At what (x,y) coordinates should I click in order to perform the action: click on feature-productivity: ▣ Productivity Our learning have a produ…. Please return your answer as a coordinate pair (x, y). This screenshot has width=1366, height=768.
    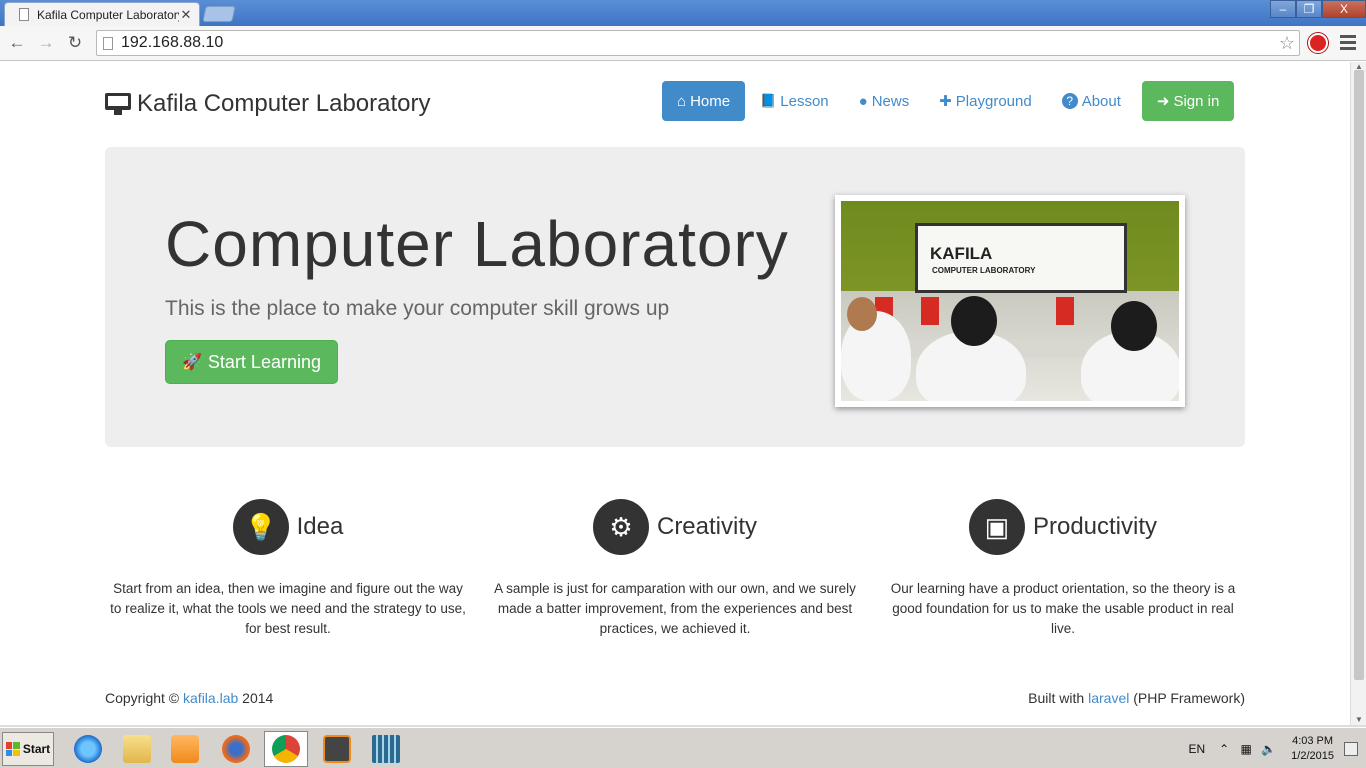
    Looking at the image, I should click on (1063, 569).